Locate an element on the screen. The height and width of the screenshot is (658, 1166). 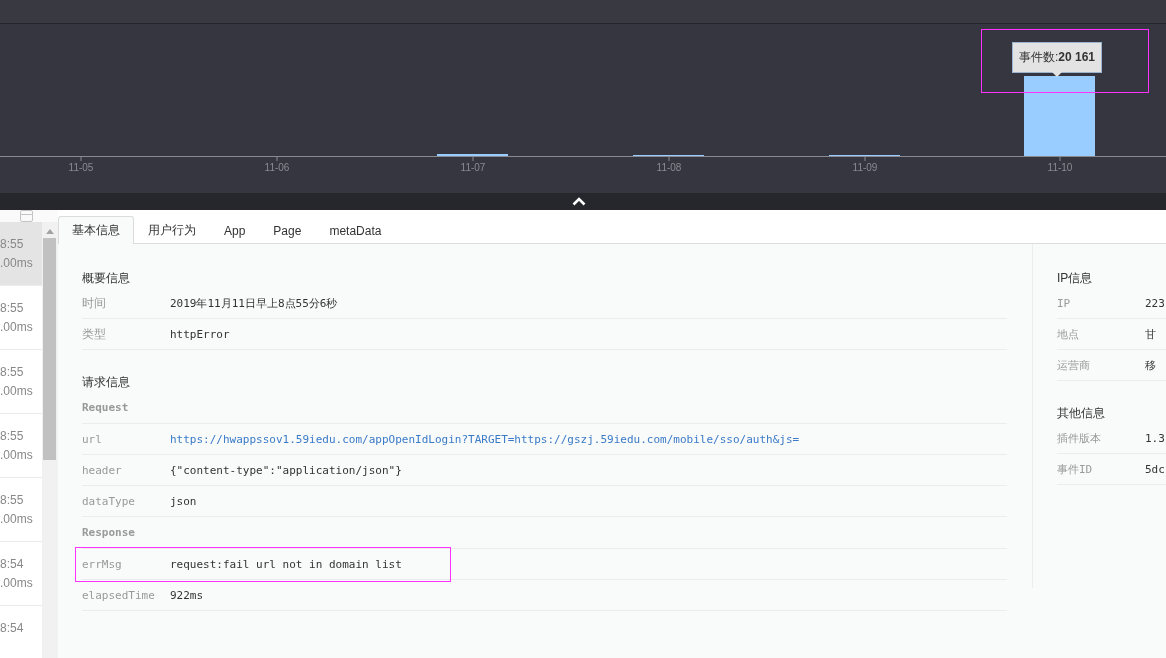
field-value: 2019年11月11日早上8点55分6秒 is located at coordinates (254, 303).